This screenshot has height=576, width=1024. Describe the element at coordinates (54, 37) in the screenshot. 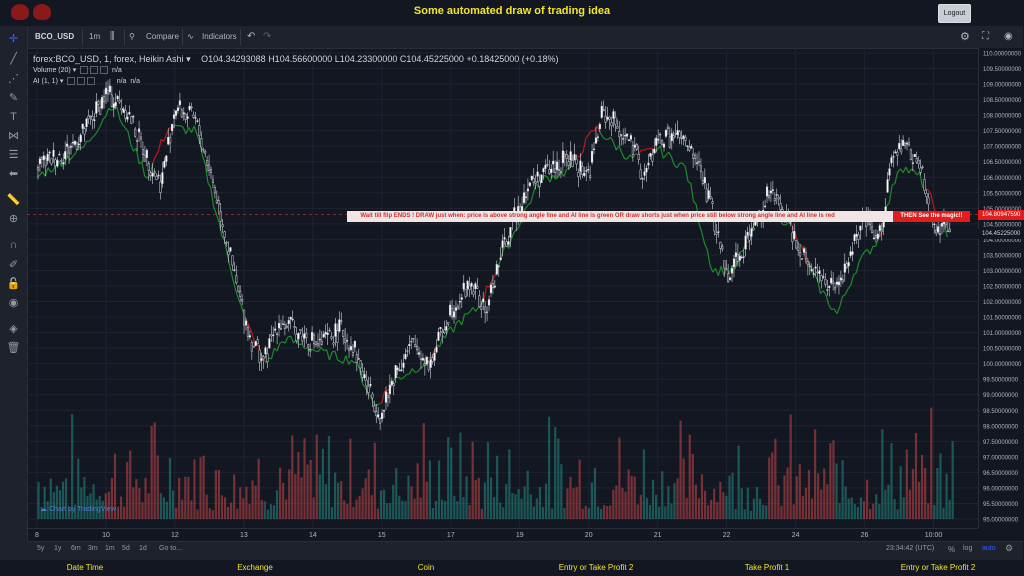

I see `symbol-selector: BCO_USD` at that location.